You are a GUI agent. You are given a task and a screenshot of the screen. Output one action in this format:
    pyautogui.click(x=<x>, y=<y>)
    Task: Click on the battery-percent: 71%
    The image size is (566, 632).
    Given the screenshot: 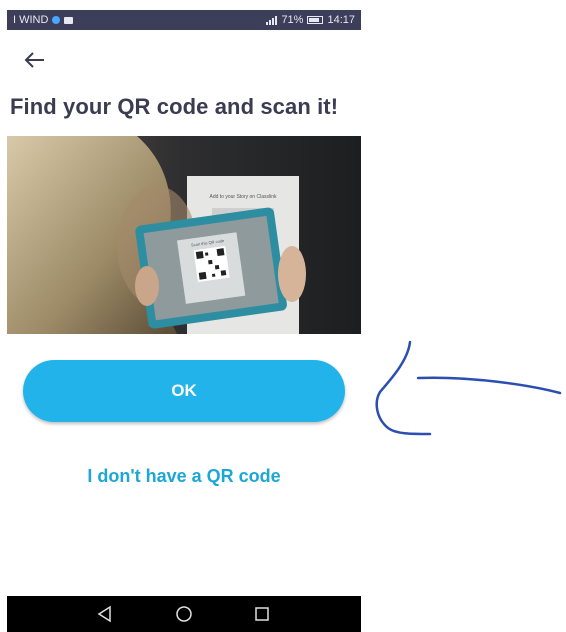 What is the action you would take?
    pyautogui.click(x=292, y=20)
    